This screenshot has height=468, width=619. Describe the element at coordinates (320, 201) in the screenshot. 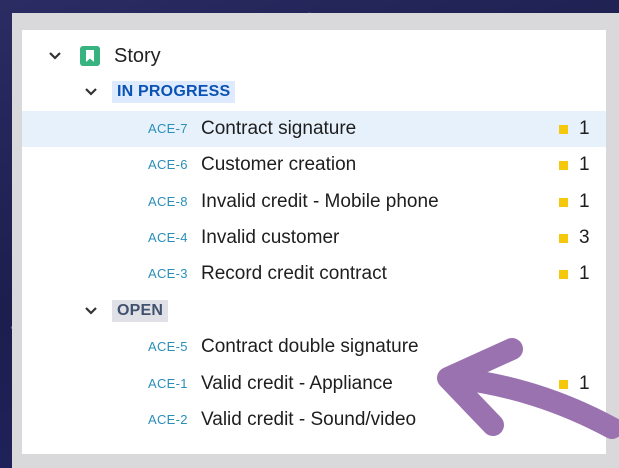

I see `issue-title: Invalid credit - Mobile phone` at that location.